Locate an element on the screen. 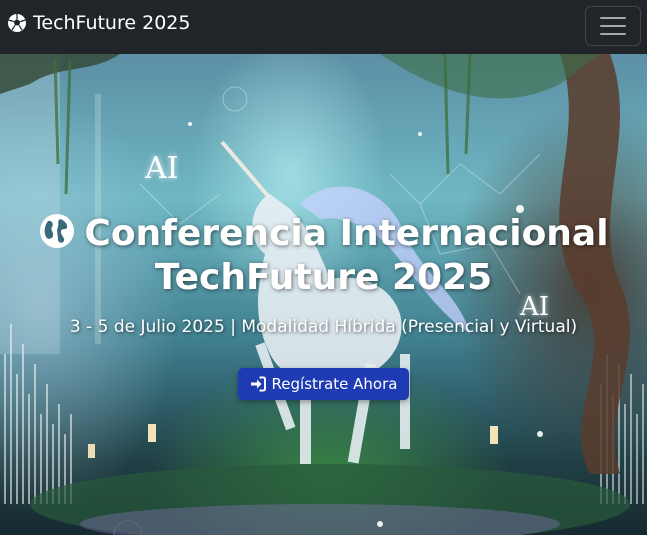  register-button-label: Regístrate Ahora is located at coordinates (334, 384).